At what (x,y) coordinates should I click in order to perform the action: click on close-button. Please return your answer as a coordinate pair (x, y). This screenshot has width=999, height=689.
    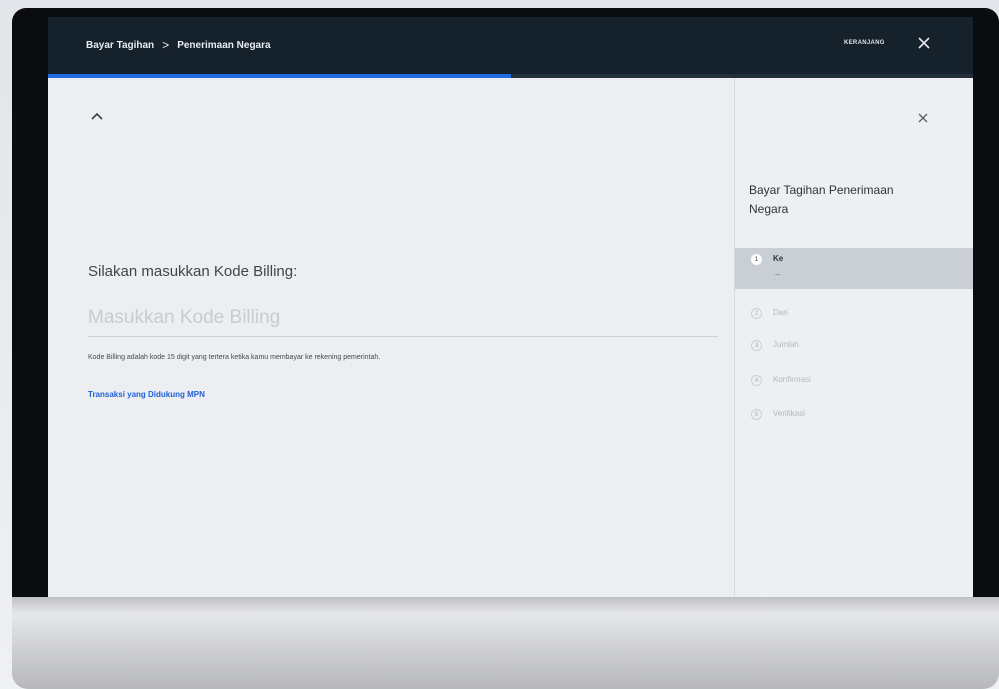
    Looking at the image, I should click on (924, 43).